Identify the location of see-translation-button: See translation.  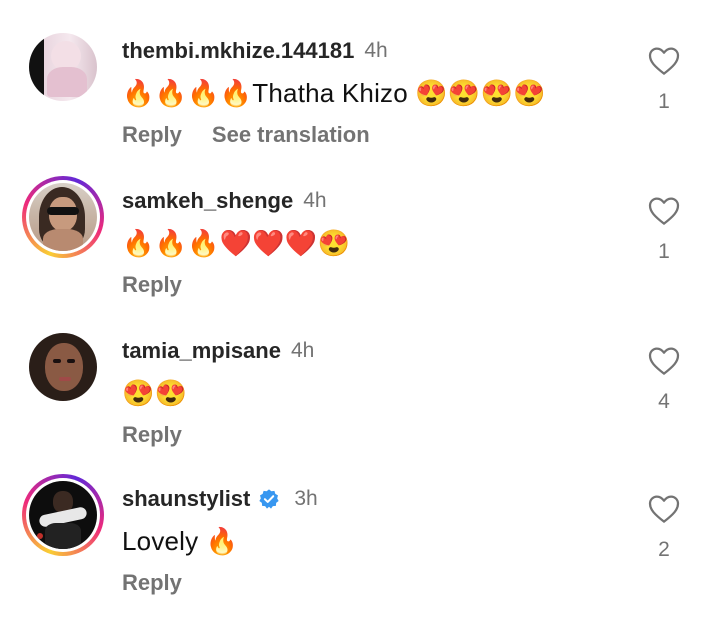
(291, 135).